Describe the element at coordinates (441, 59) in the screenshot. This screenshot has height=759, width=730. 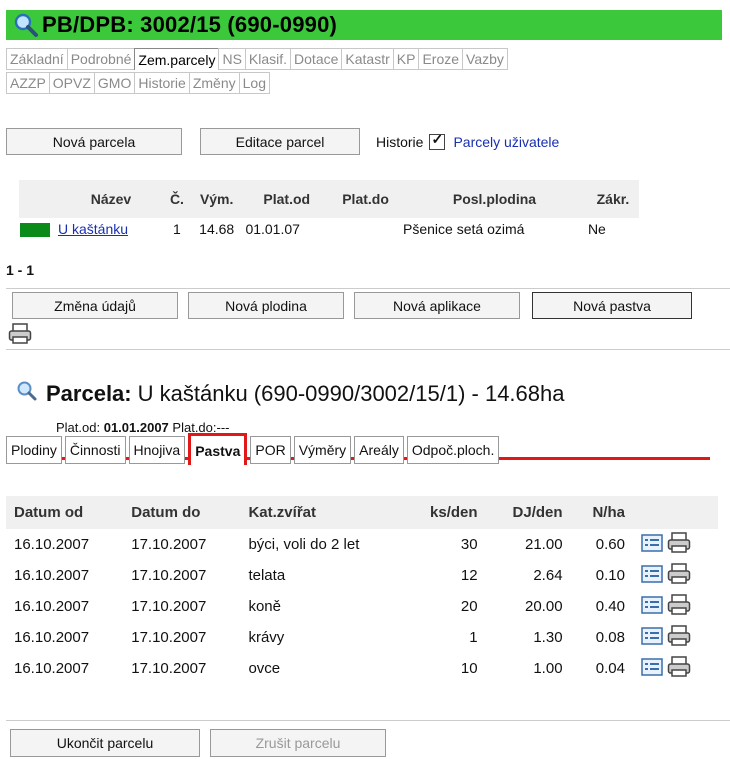
I see `tab-eroze: Eroze` at that location.